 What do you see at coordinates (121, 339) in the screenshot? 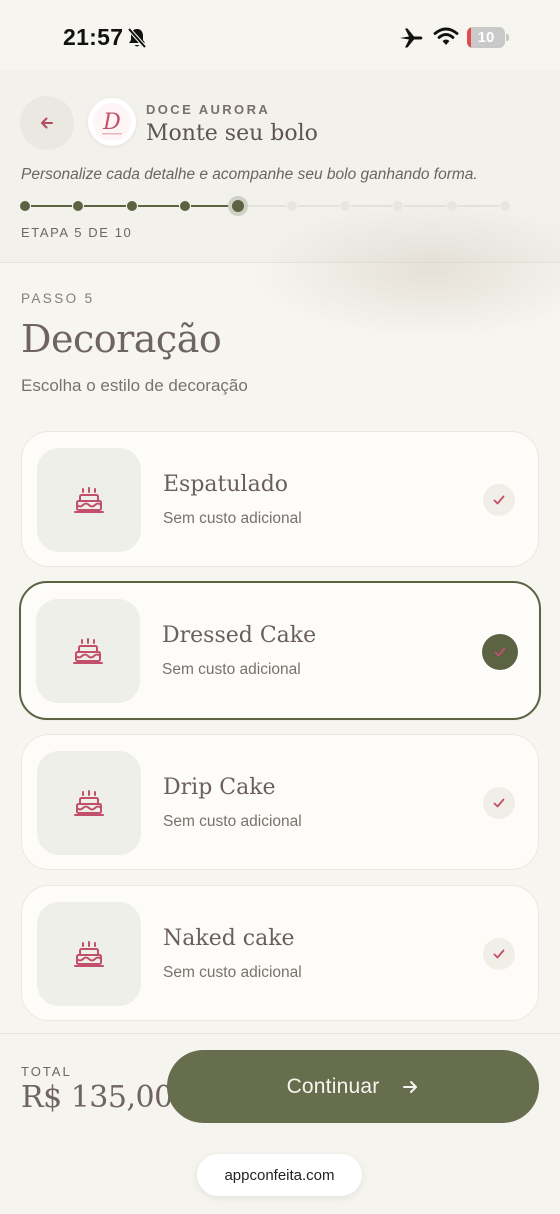
I see `section-title: Decoração` at bounding box center [121, 339].